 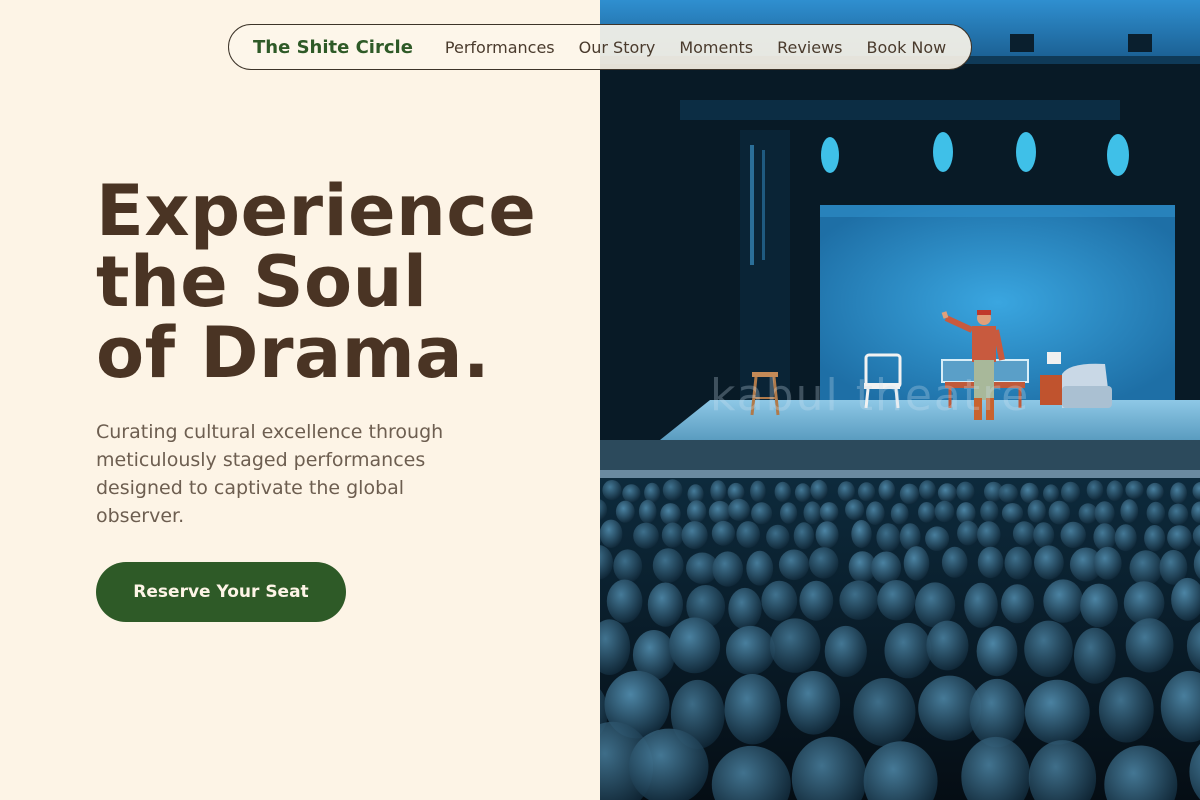 I want to click on nav-link-moments: Moments, so click(x=716, y=47).